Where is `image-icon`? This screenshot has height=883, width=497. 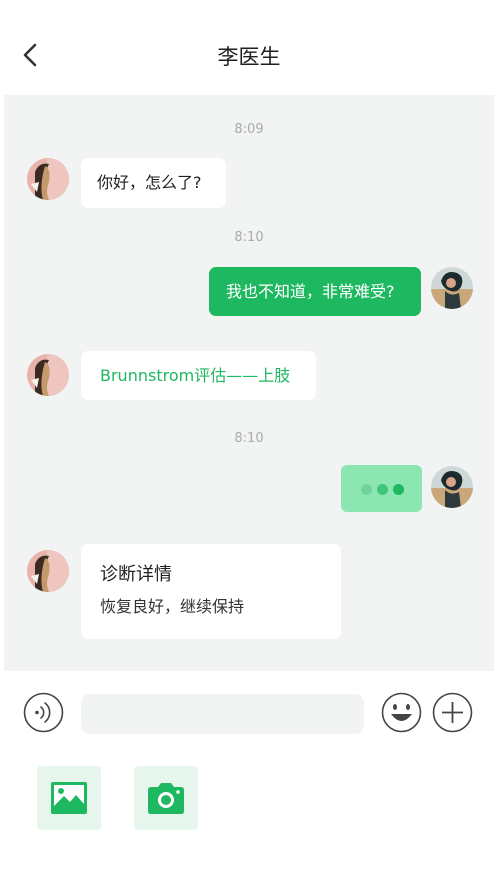 image-icon is located at coordinates (69, 798).